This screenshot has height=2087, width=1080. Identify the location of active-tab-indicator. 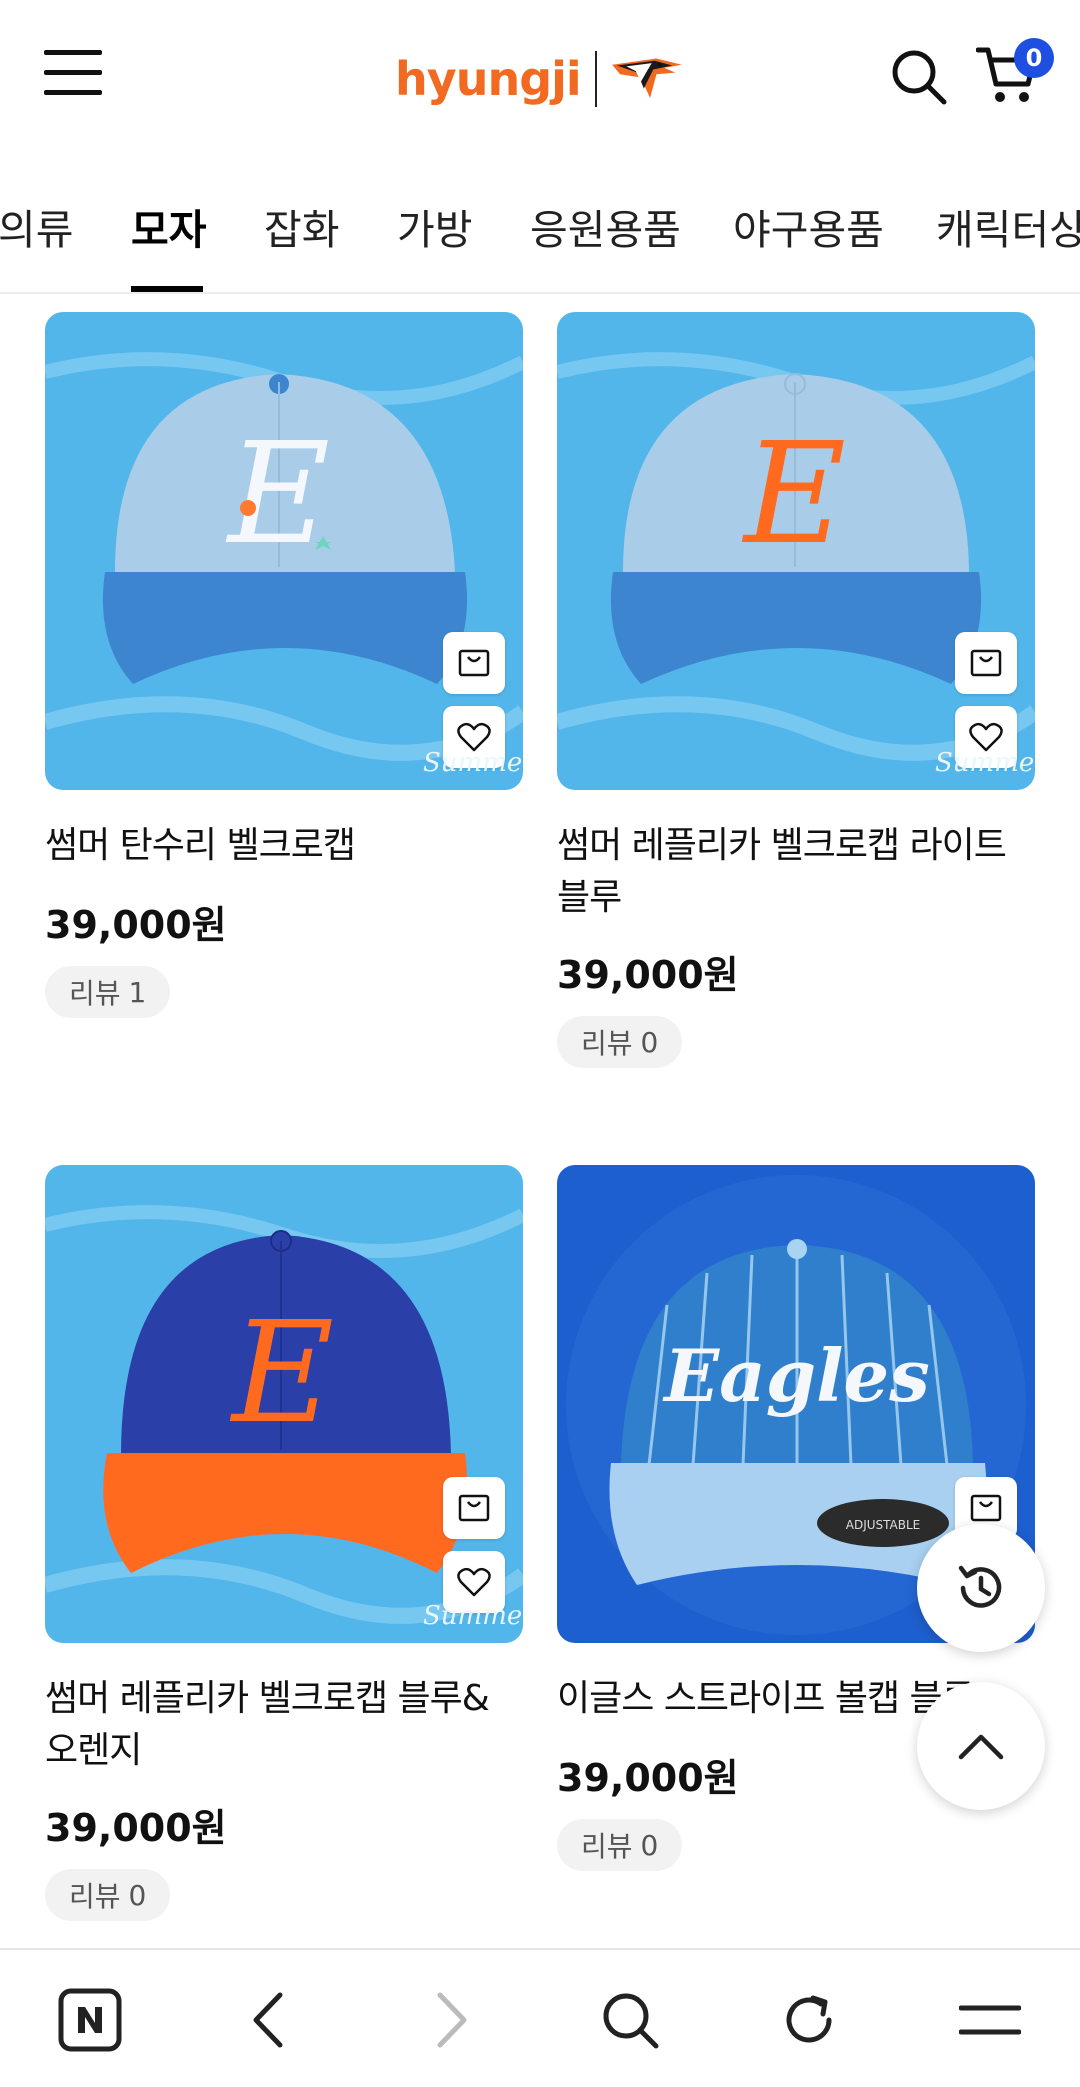
(167, 289).